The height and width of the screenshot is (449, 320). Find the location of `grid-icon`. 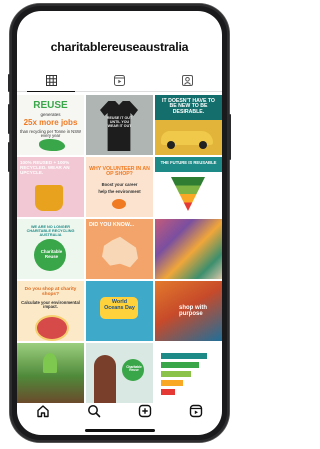

grid-icon is located at coordinates (51, 80).